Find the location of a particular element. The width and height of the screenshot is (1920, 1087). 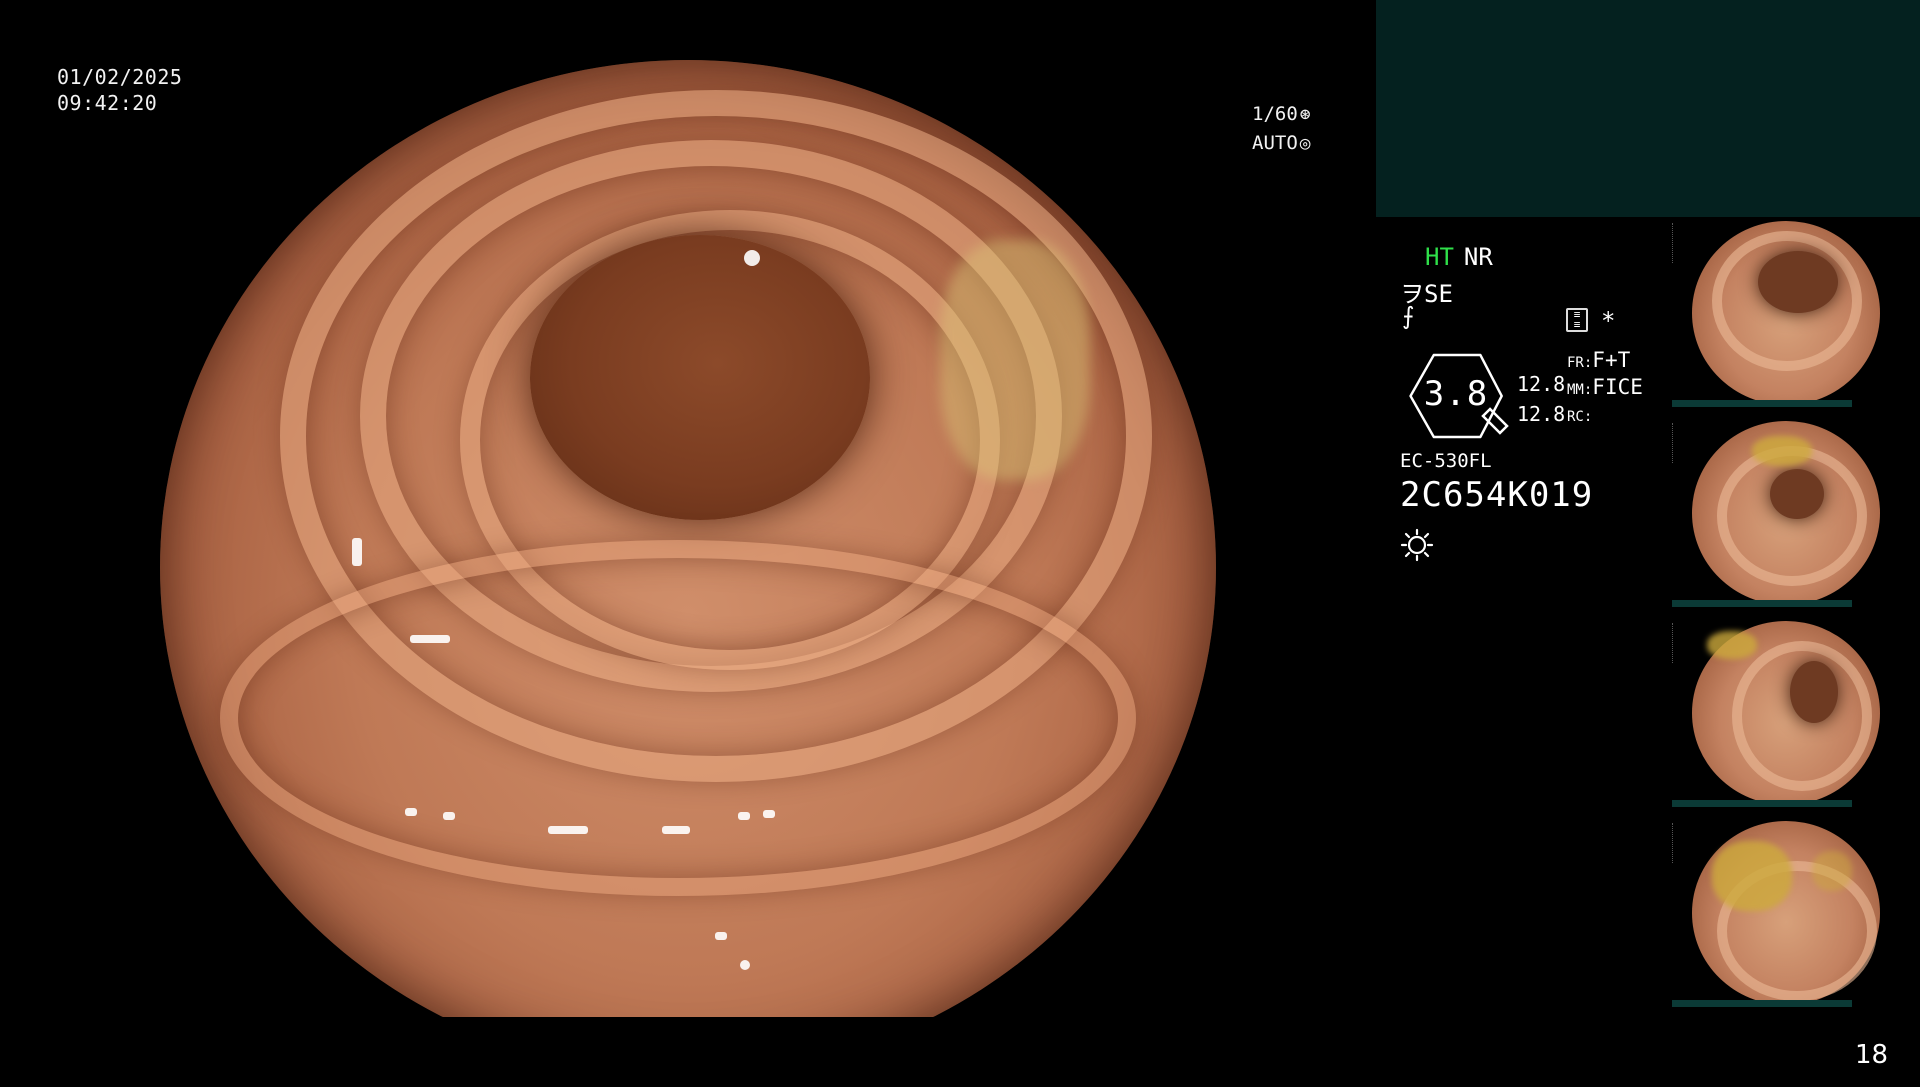

shutter-readout: 1/60 ⊛ AUTO ◎ is located at coordinates (1281, 129).